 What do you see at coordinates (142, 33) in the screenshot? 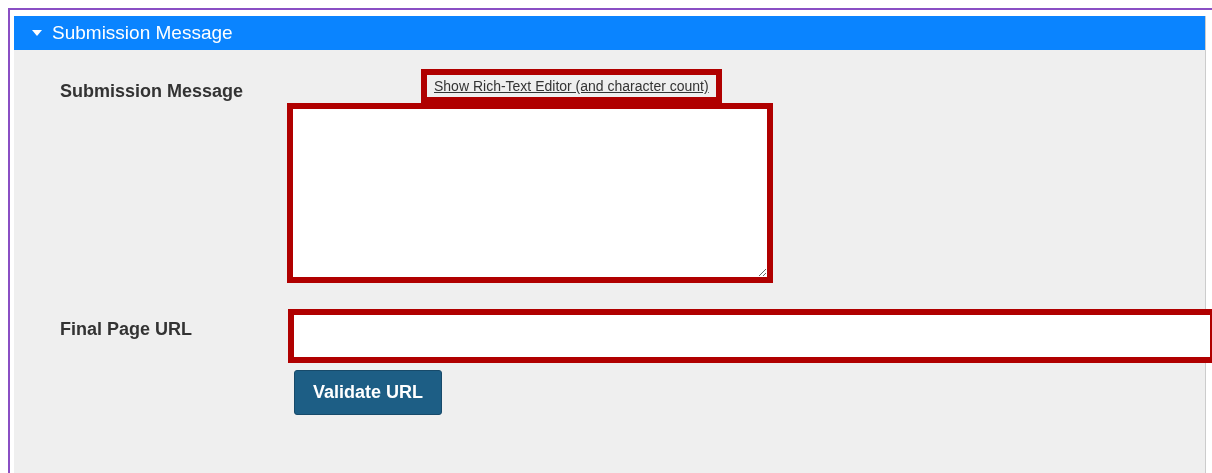
I see `section-title: Submission Message` at bounding box center [142, 33].